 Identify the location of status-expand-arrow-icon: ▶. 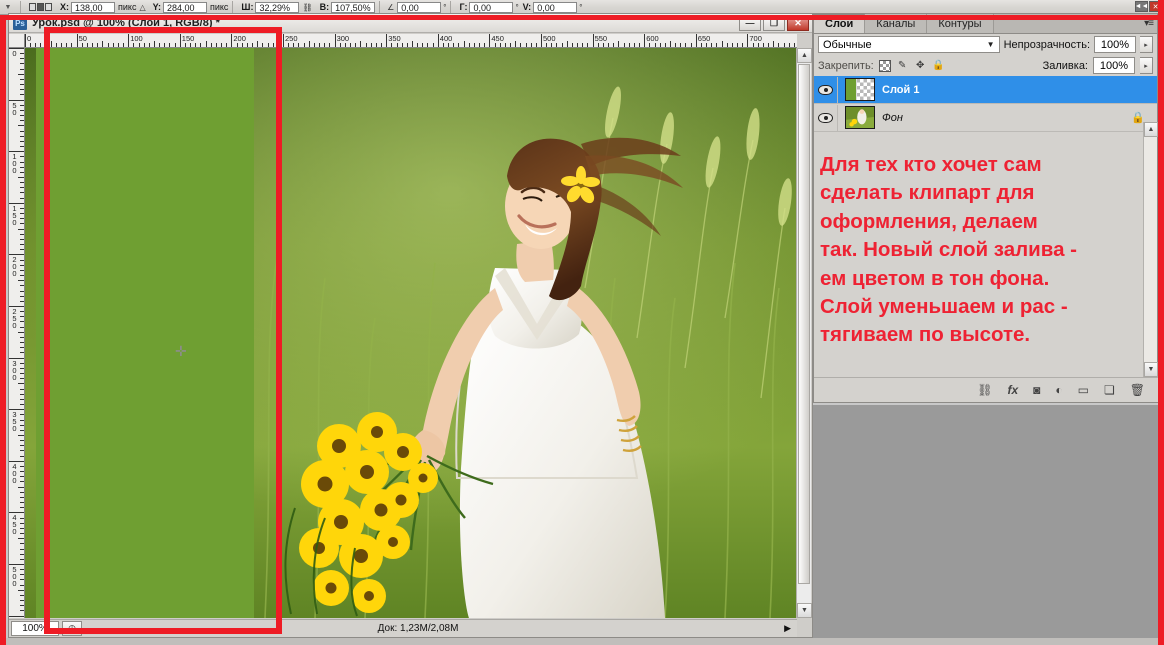
(787, 628).